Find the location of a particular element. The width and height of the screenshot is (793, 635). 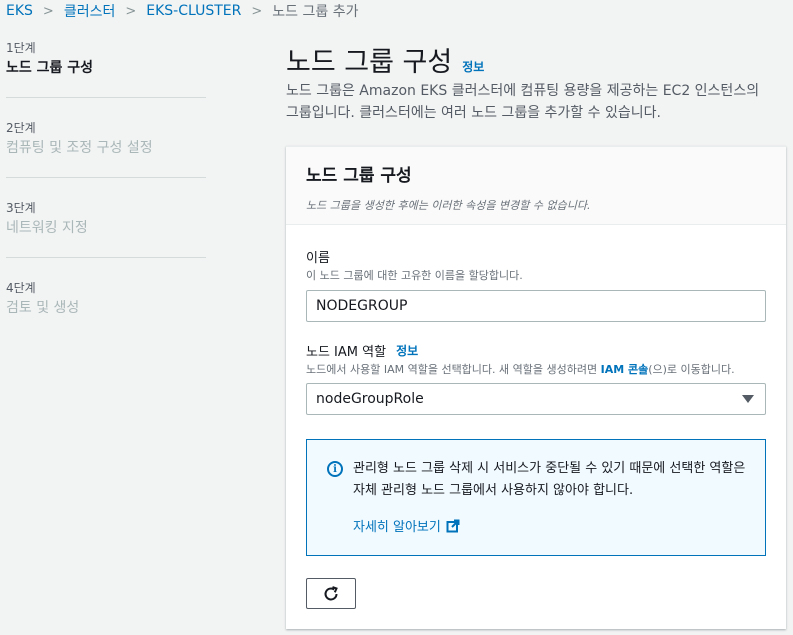

step-number: 2단계 is located at coordinates (21, 128).